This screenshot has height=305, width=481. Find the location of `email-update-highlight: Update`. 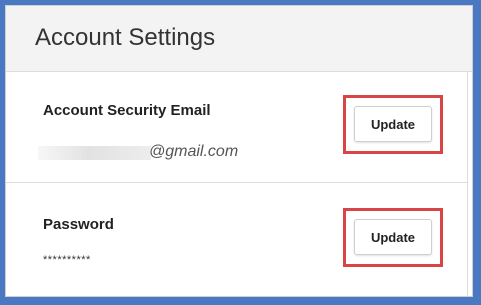

email-update-highlight: Update is located at coordinates (393, 124).